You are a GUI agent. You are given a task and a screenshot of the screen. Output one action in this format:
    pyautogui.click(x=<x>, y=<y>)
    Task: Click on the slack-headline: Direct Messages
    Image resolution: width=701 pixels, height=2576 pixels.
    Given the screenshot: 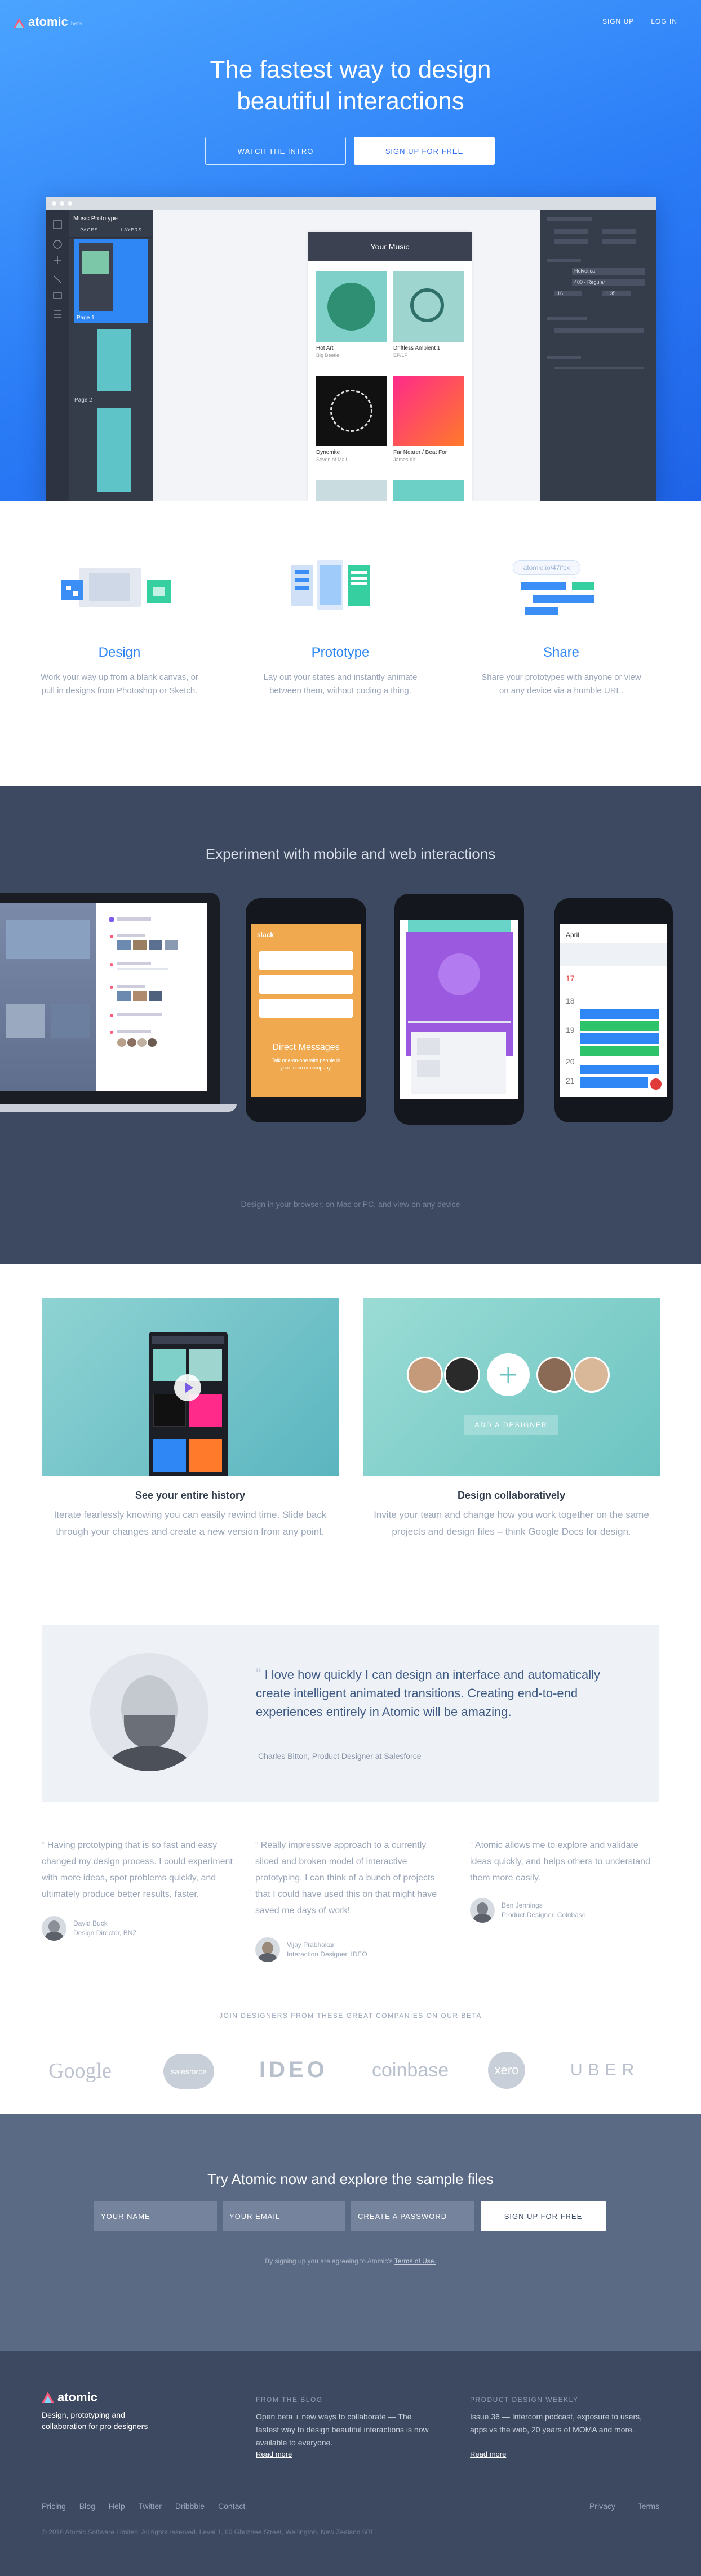 What is the action you would take?
    pyautogui.click(x=306, y=1047)
    